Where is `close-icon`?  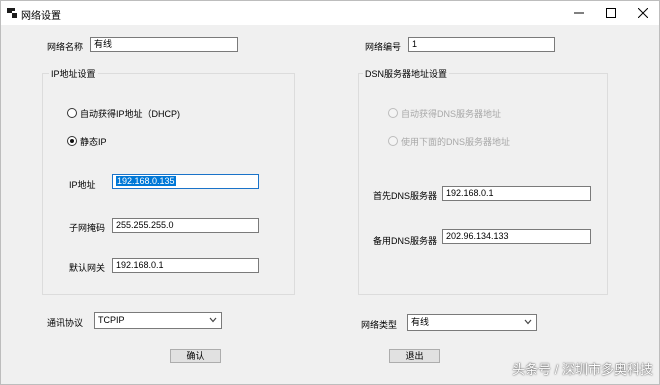 close-icon is located at coordinates (643, 13).